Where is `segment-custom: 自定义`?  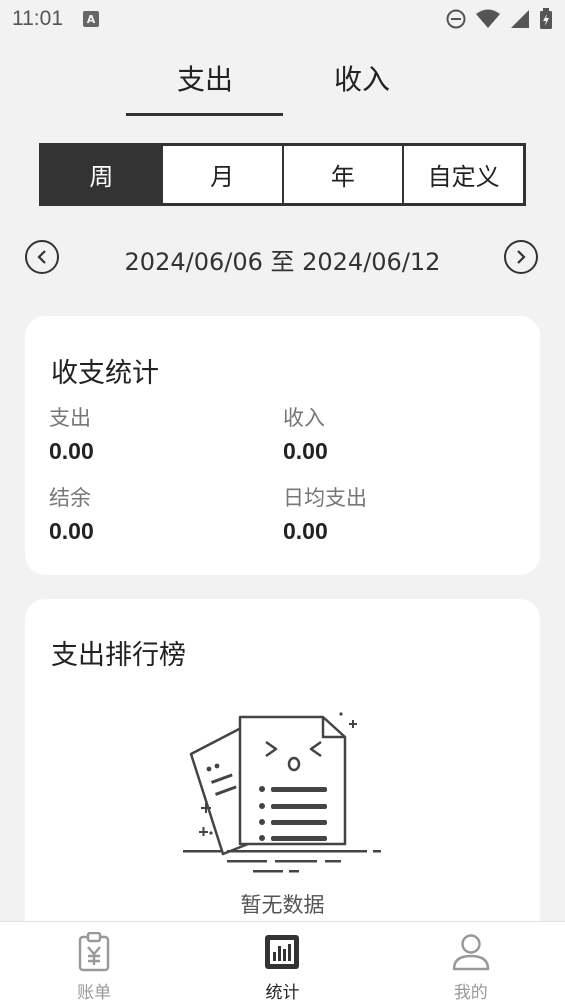 segment-custom: 自定义 is located at coordinates (462, 174).